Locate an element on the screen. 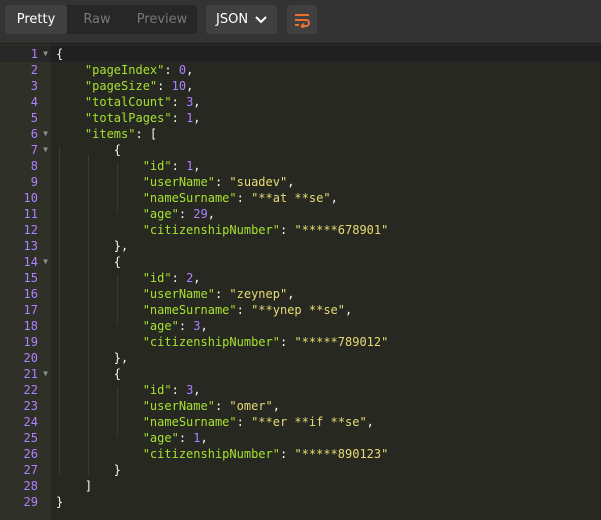 The width and height of the screenshot is (601, 520). code-line: "age": 29, is located at coordinates (135, 214).